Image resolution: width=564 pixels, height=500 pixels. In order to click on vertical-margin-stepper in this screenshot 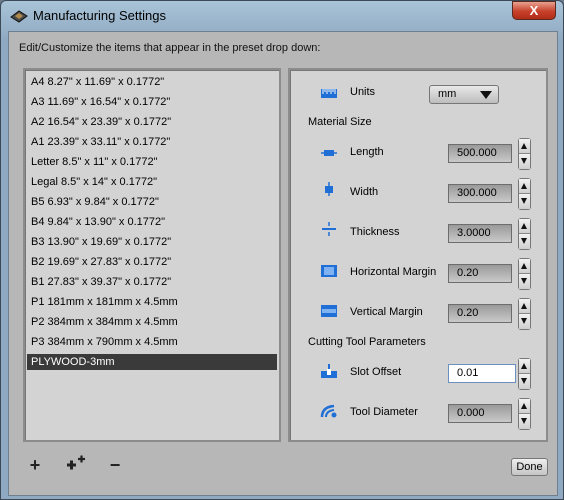, I will do `click(524, 314)`.